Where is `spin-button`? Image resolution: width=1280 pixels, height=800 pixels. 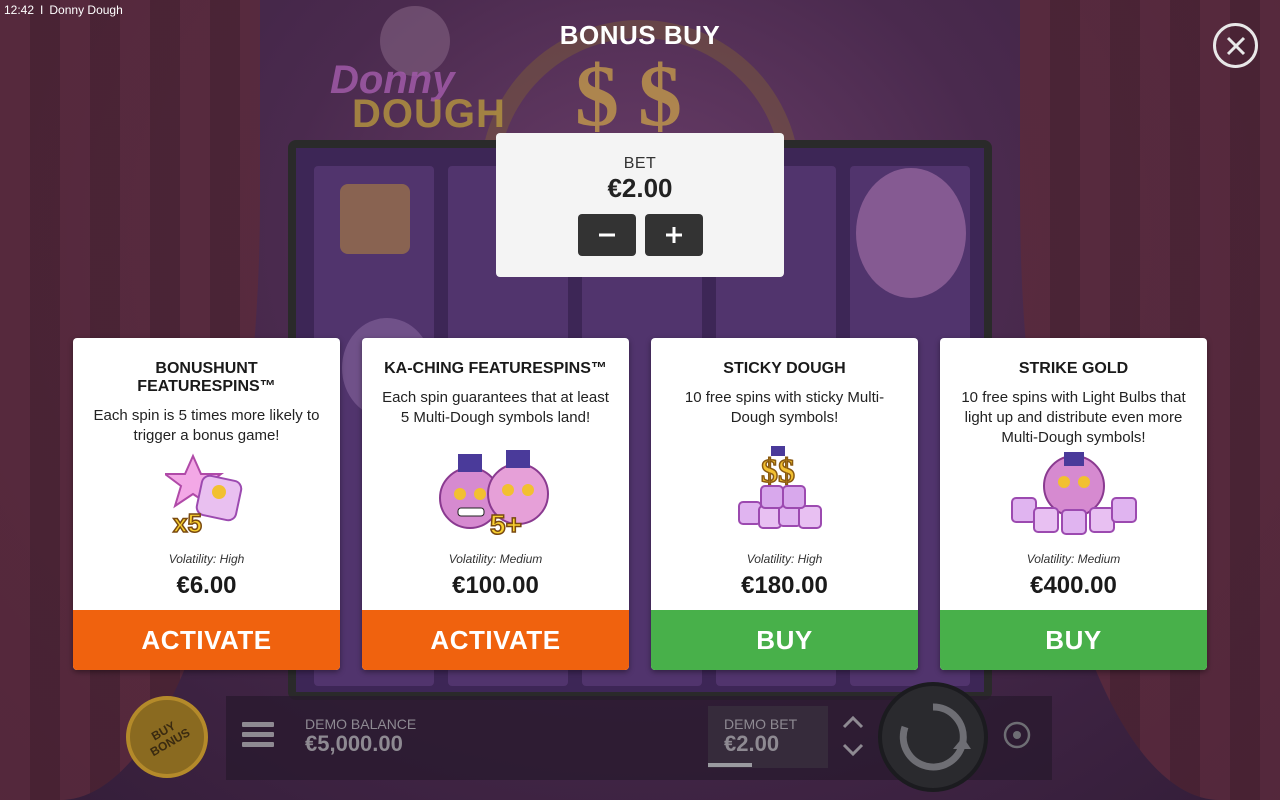
spin-button is located at coordinates (933, 737).